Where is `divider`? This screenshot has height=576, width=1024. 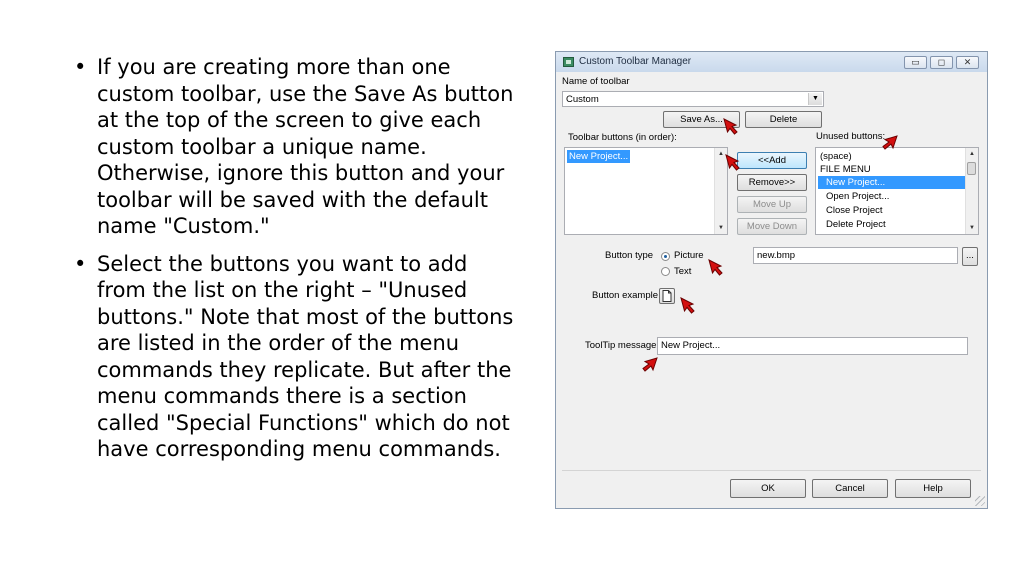 divider is located at coordinates (771, 470).